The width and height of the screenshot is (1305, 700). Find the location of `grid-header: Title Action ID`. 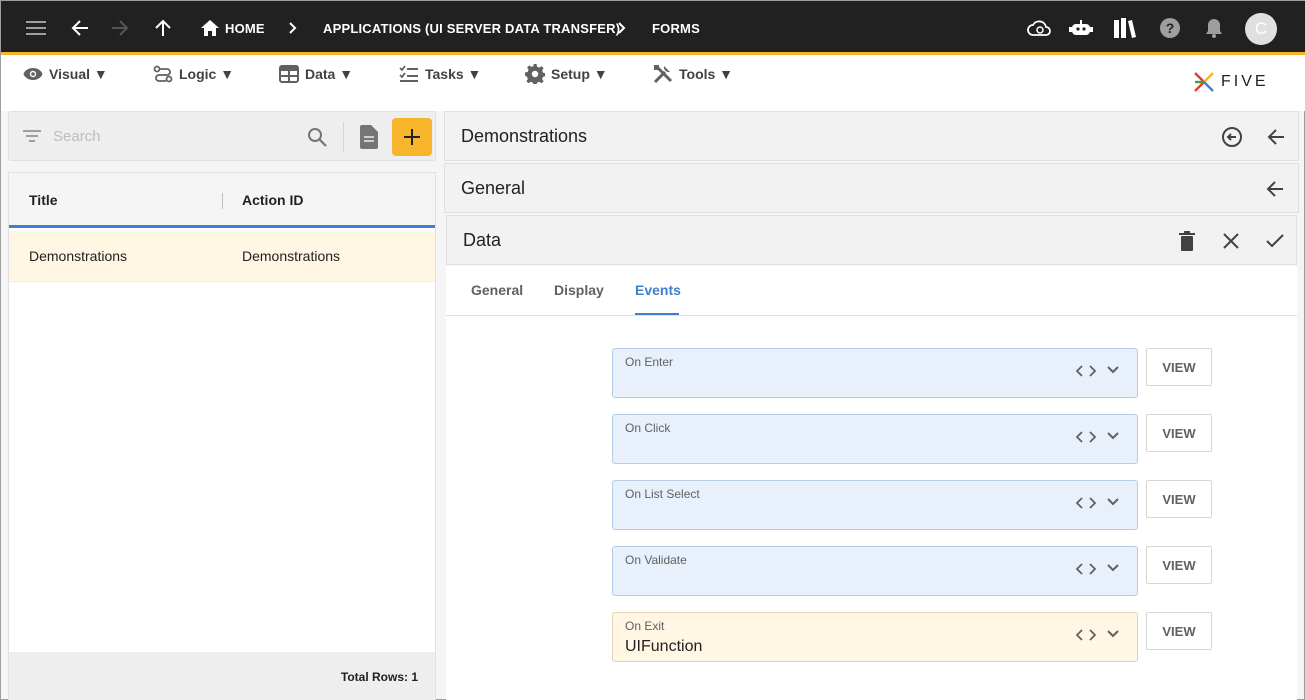

grid-header: Title Action ID is located at coordinates (222, 200).